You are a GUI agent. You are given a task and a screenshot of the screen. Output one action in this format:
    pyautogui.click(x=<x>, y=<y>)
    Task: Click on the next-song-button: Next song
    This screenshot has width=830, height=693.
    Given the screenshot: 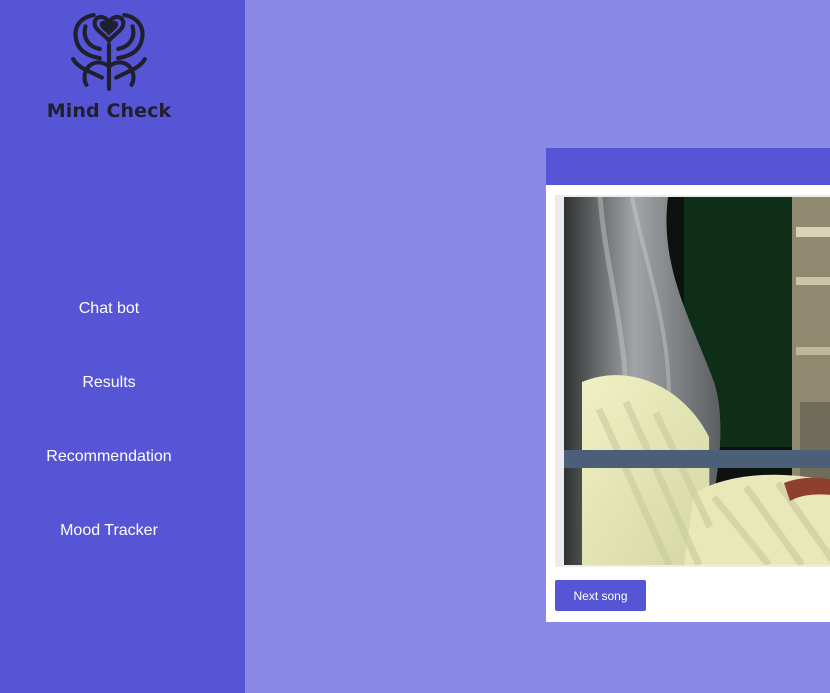 What is the action you would take?
    pyautogui.click(x=600, y=595)
    